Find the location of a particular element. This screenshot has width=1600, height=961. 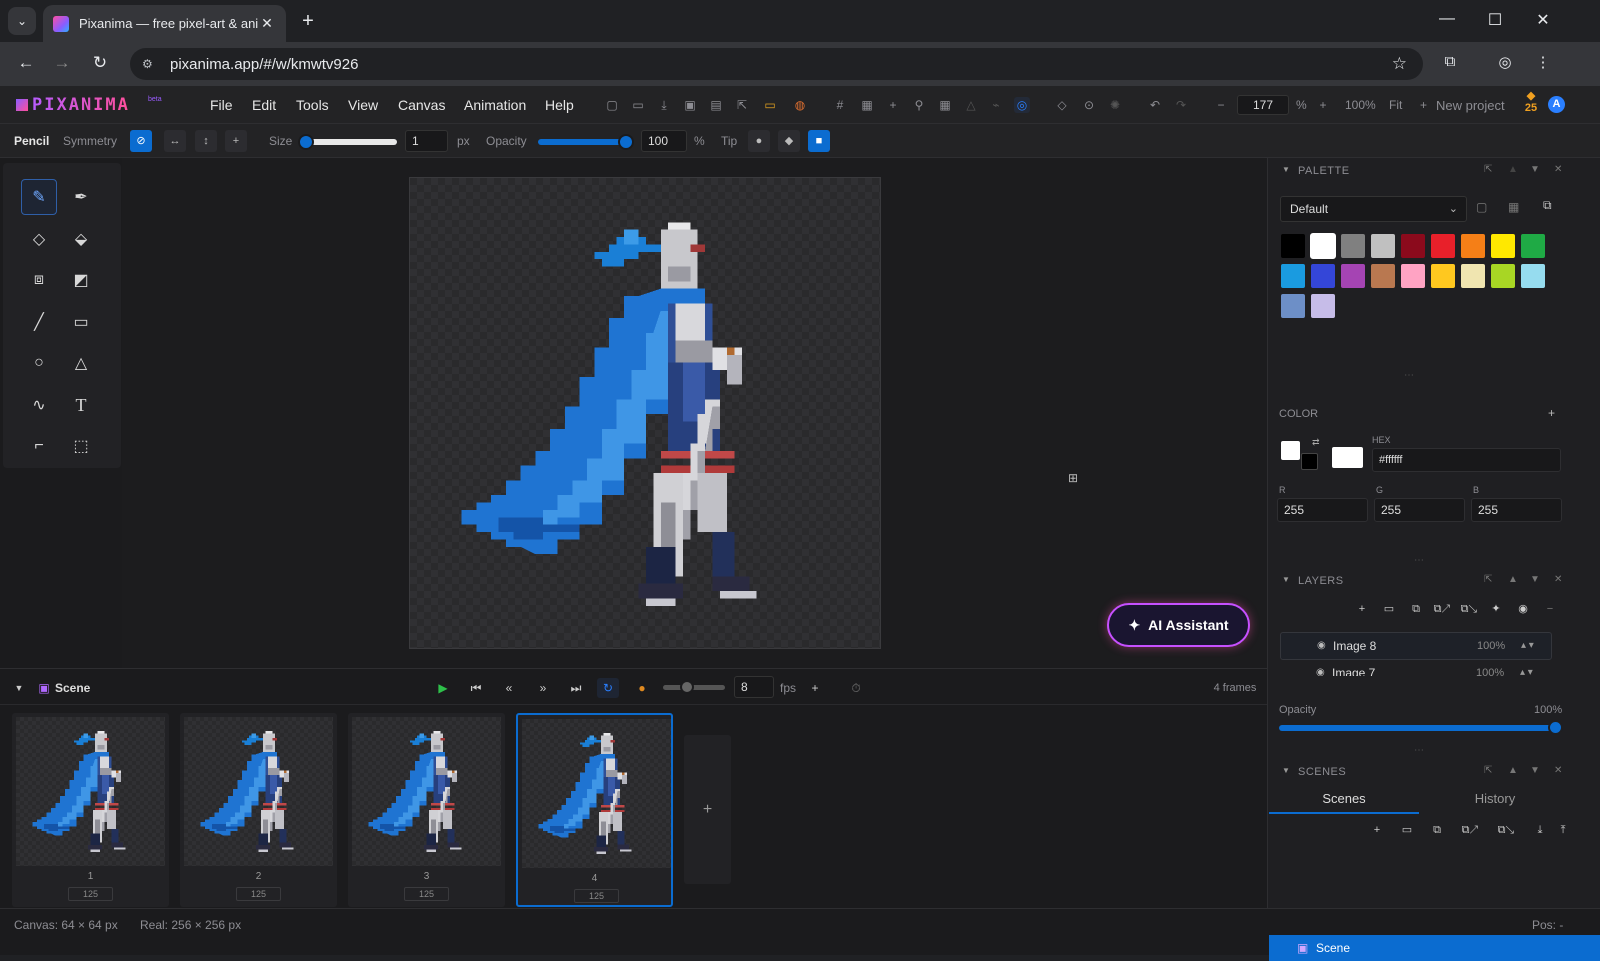

resize-handle-icon: ⋯ is located at coordinates (1419, 560).